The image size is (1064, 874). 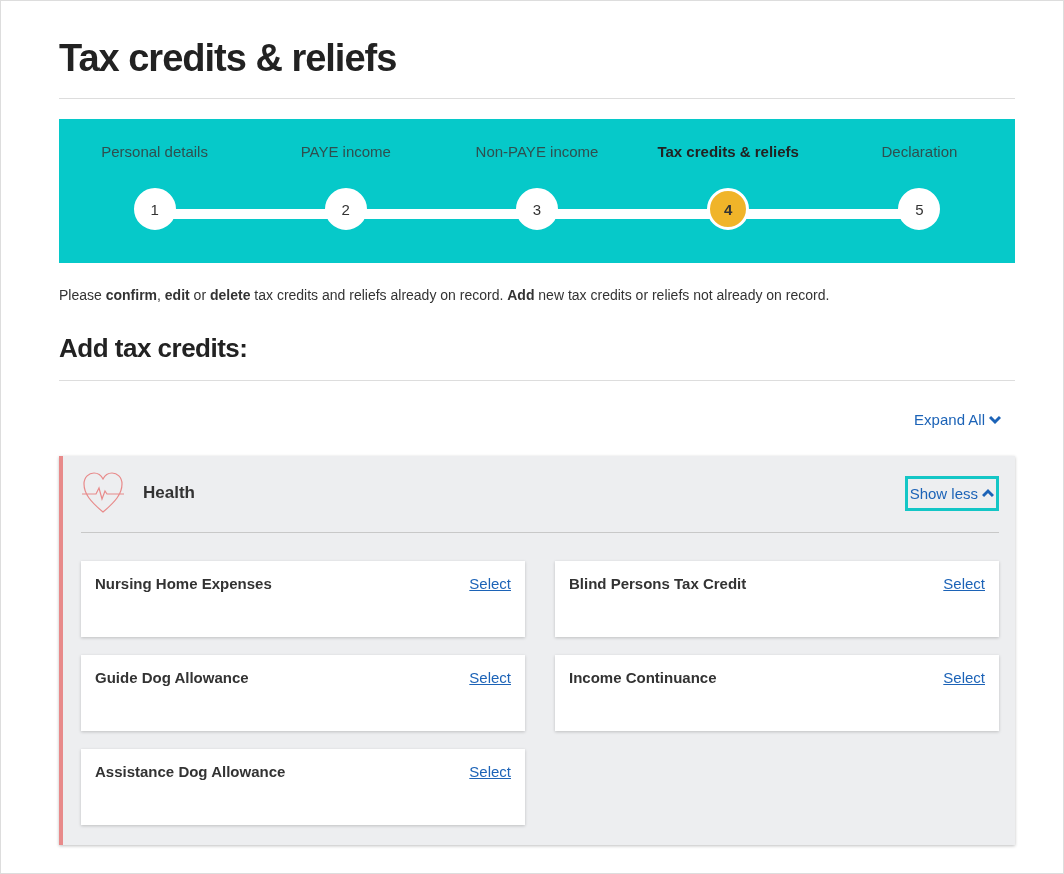 I want to click on intro-text: Please confirm, edit or delete tax credits and reliefs already on record. Add new tax credits or reliefs not already on record., so click(x=445, y=295).